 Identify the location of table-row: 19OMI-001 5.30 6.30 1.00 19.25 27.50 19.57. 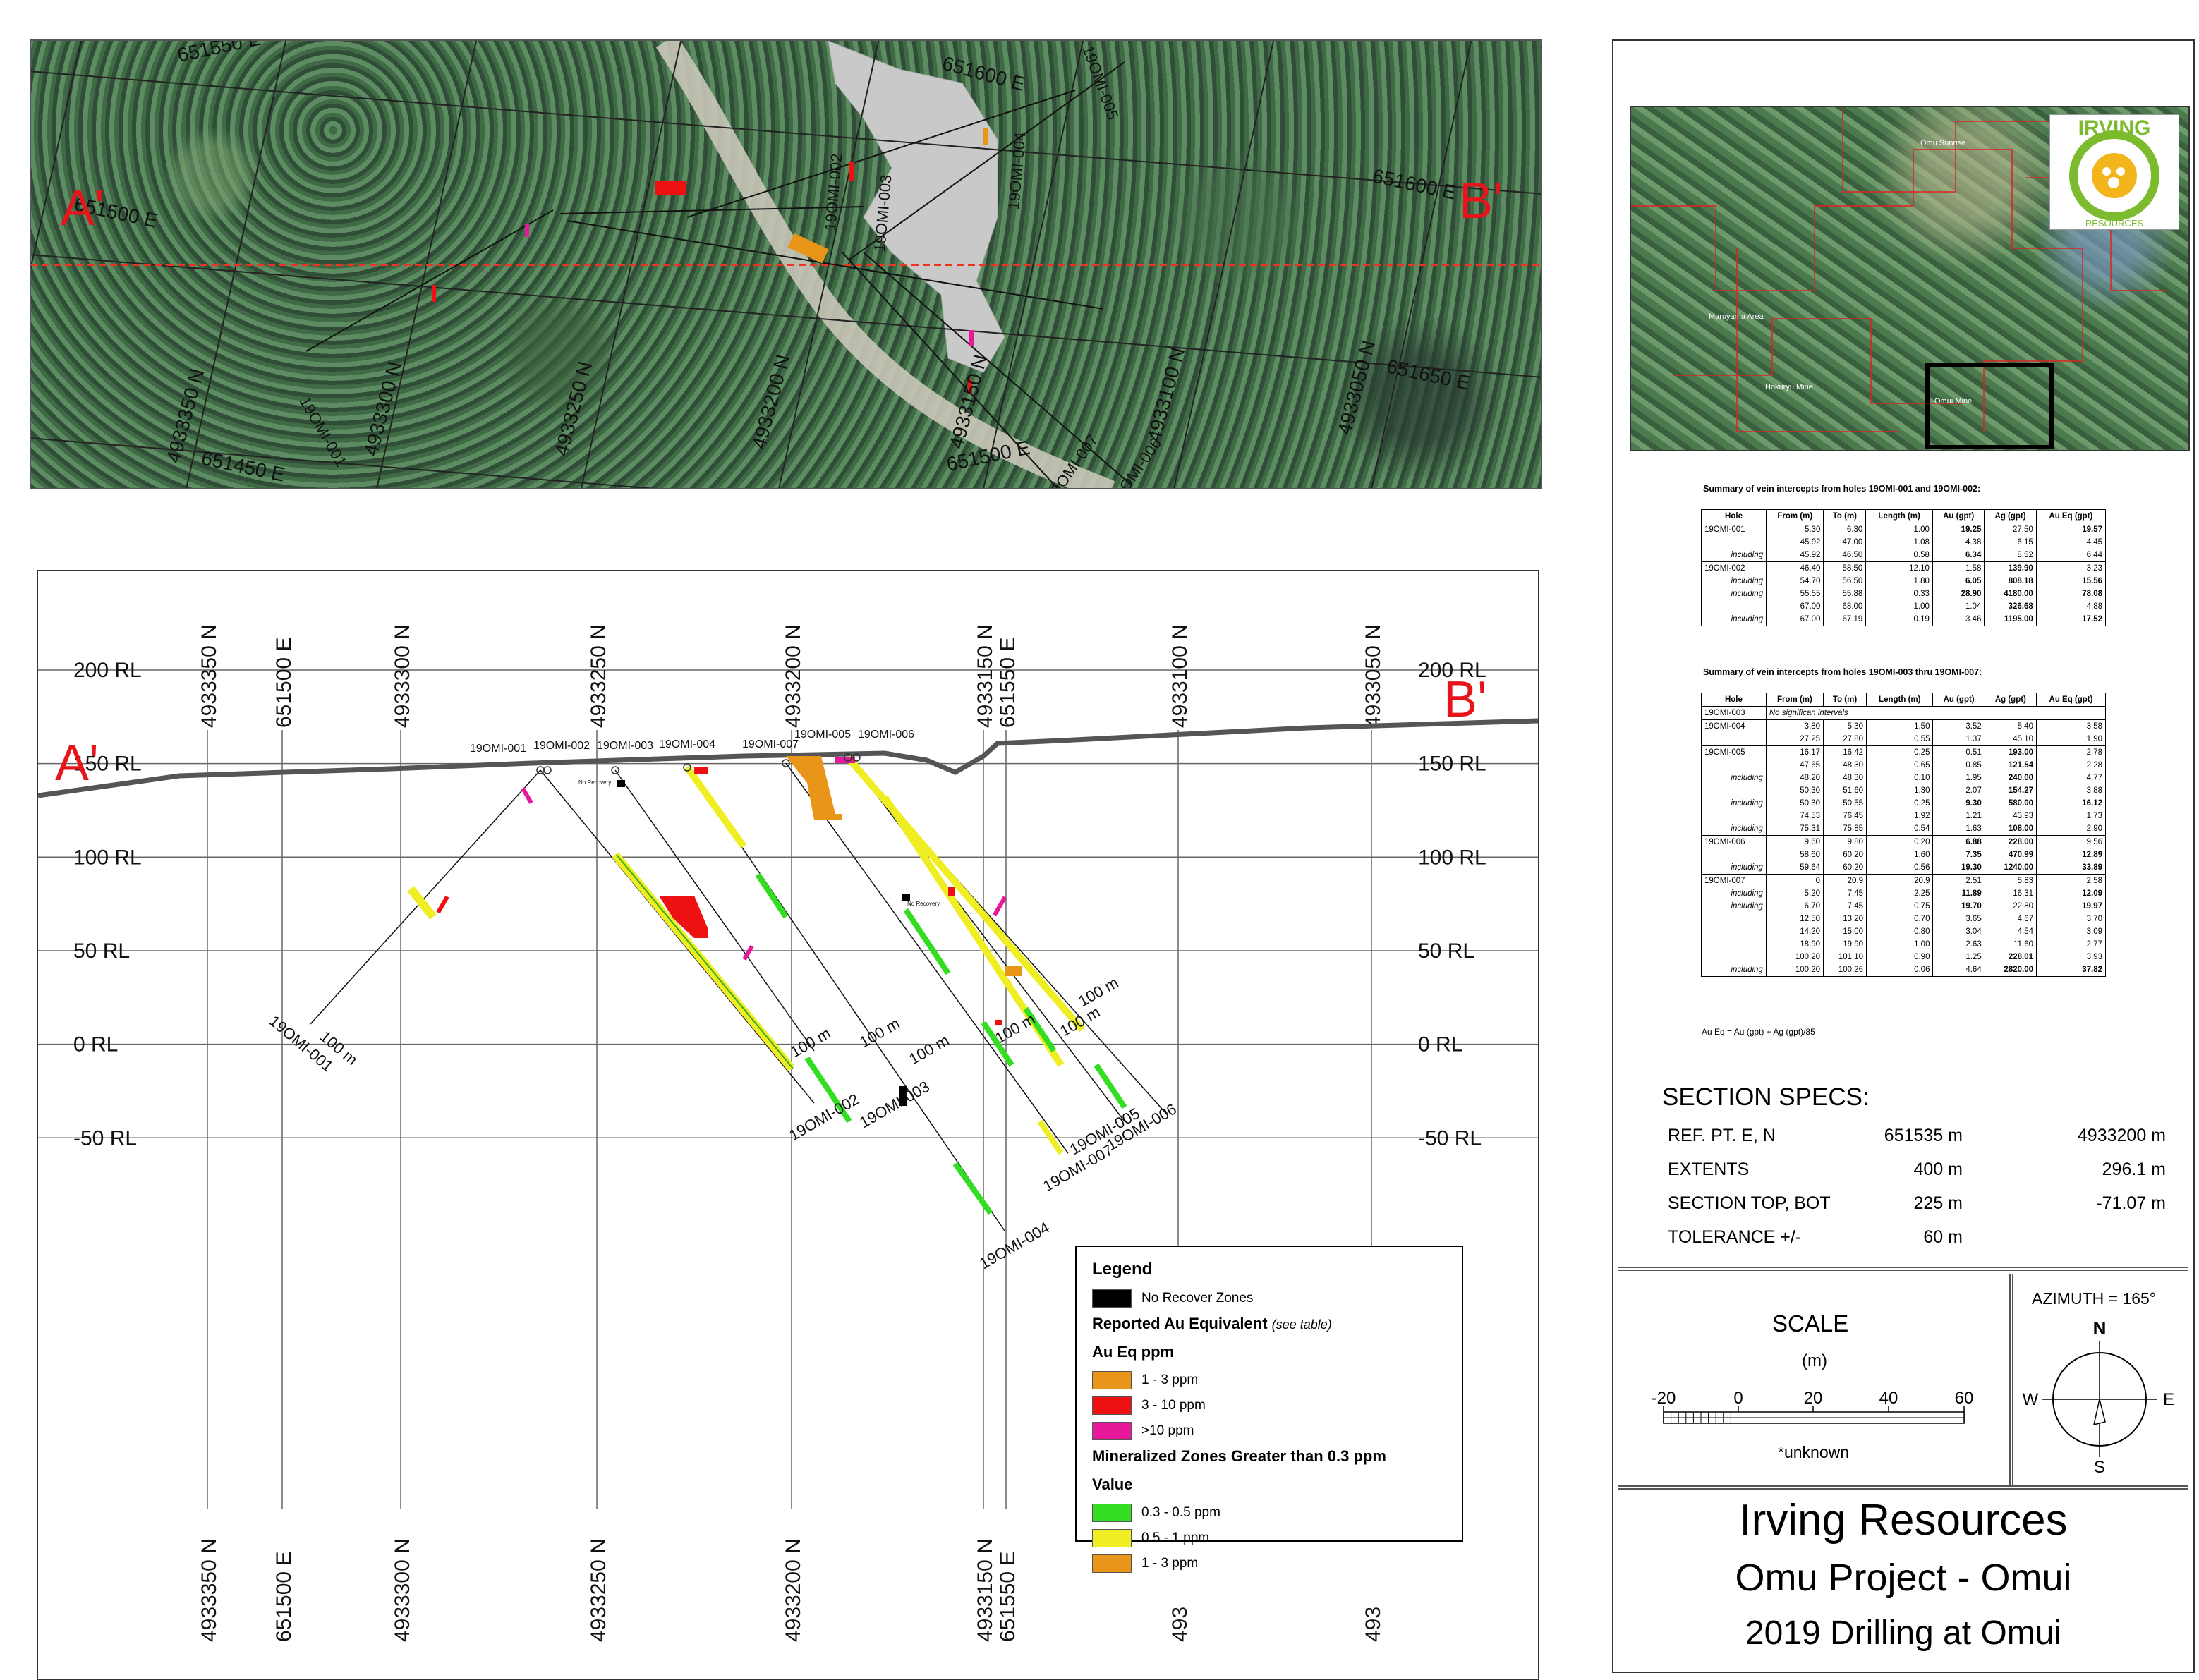
(1903, 529).